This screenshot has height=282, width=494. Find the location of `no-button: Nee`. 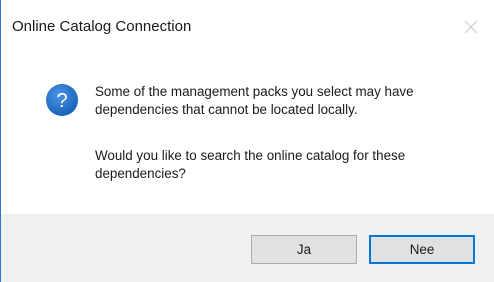

no-button: Nee is located at coordinates (422, 249).